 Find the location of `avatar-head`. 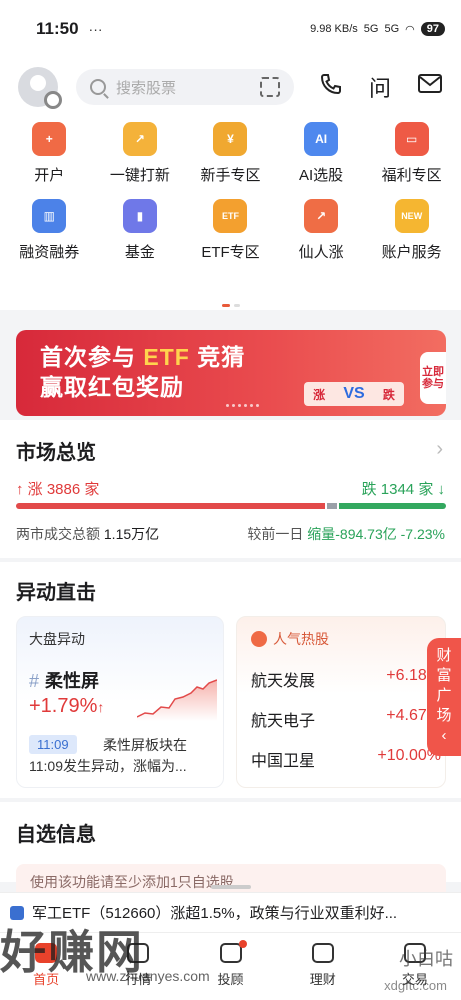

avatar-head is located at coordinates (38, 83).